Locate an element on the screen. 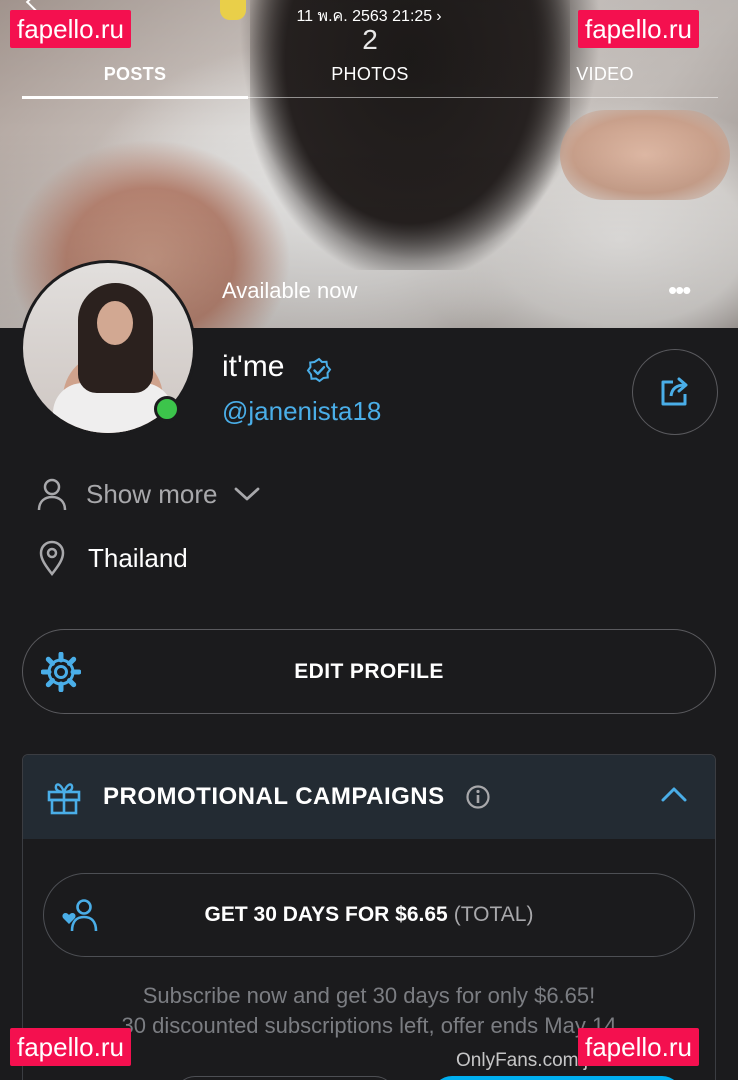 The height and width of the screenshot is (1080, 738). profile-handle: @janenista18 is located at coordinates (301, 411).